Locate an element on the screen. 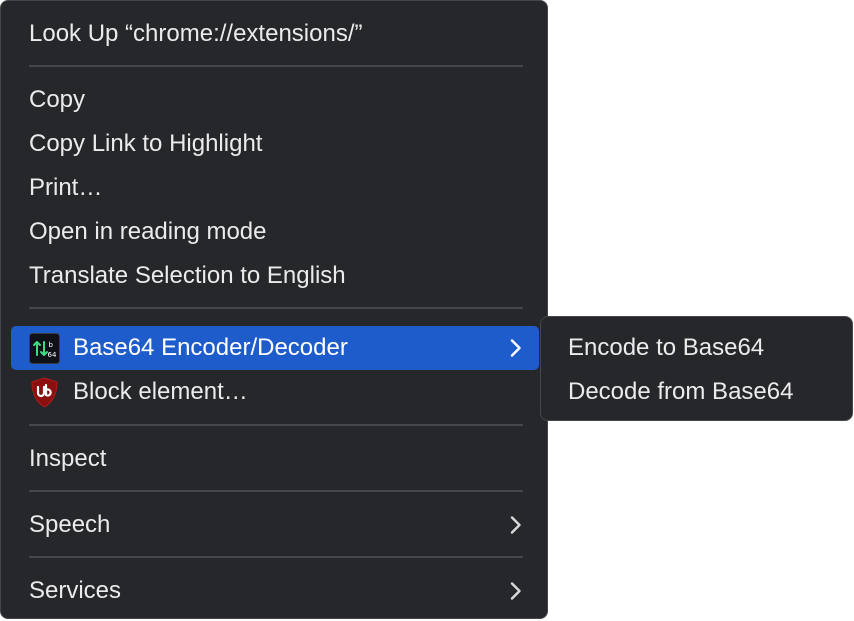  menu-item-speech: Speech is located at coordinates (275, 525).